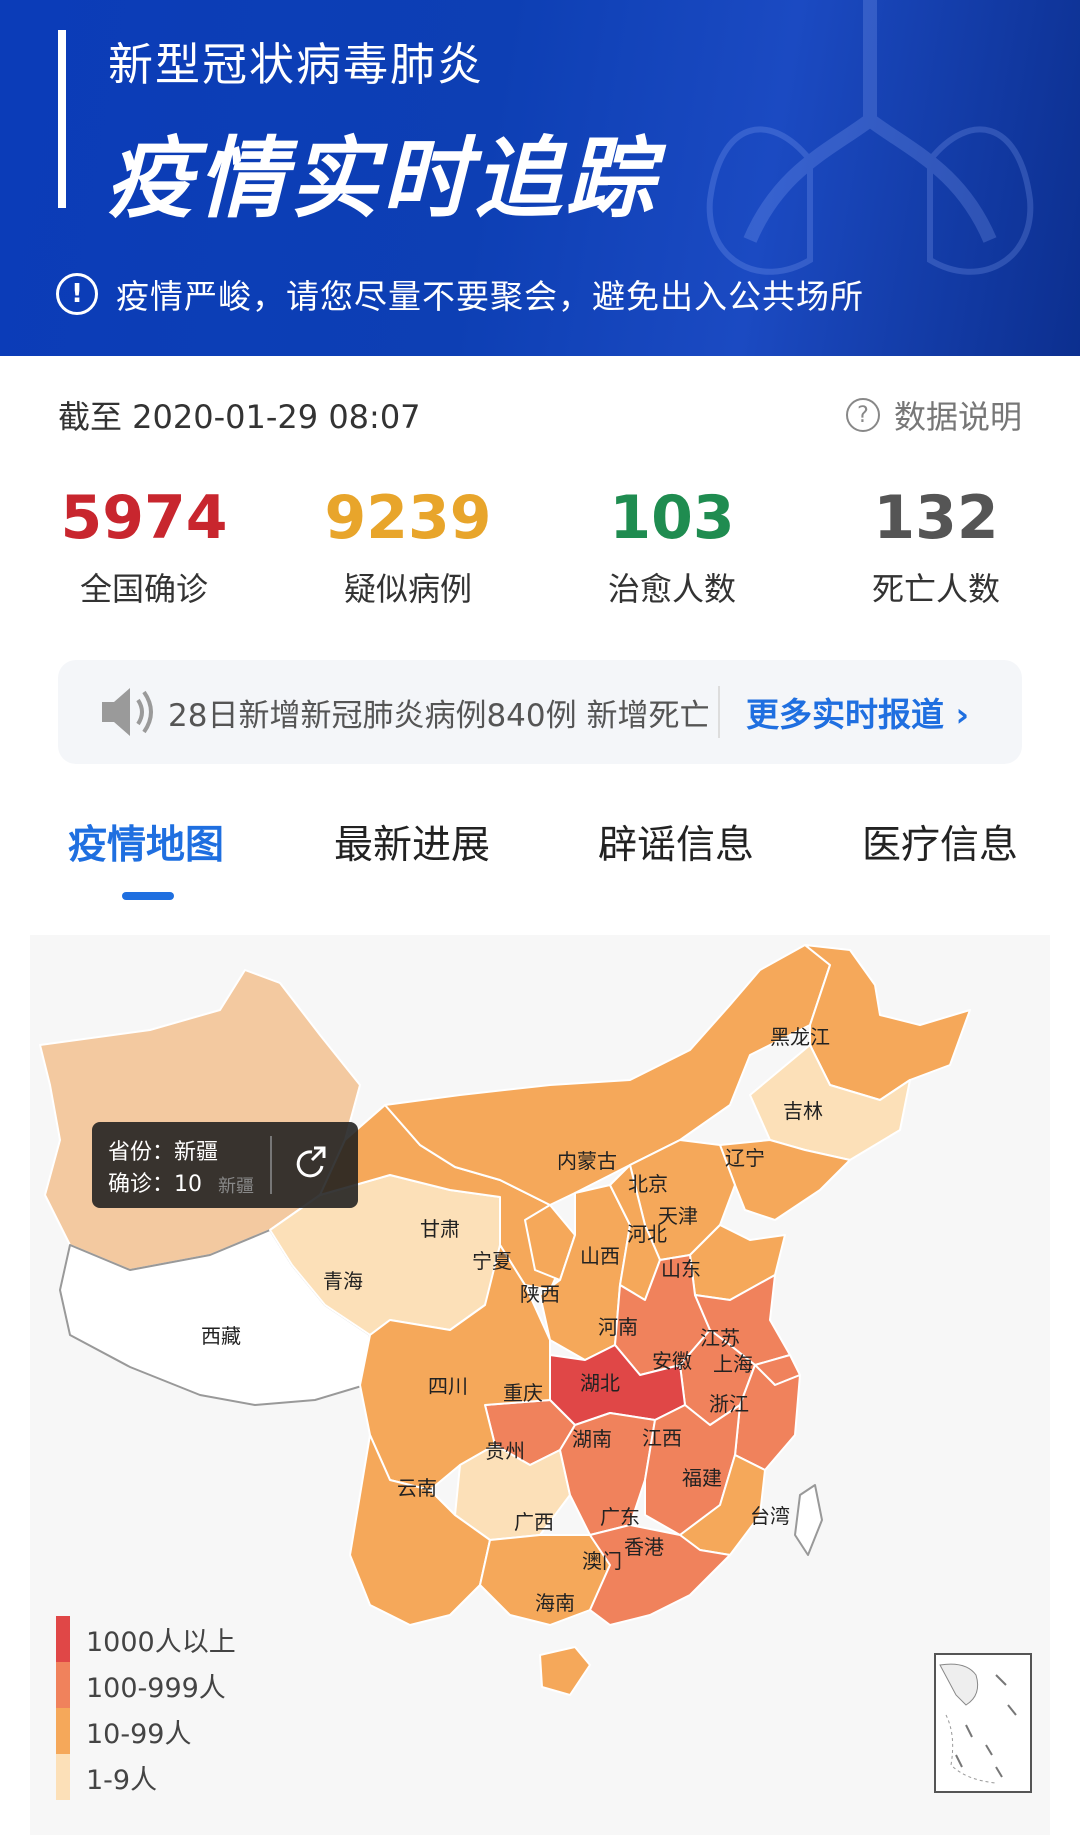 The image size is (1080, 1843). Describe the element at coordinates (644, 1547) in the screenshot. I see `label-hongkong: 香港` at that location.